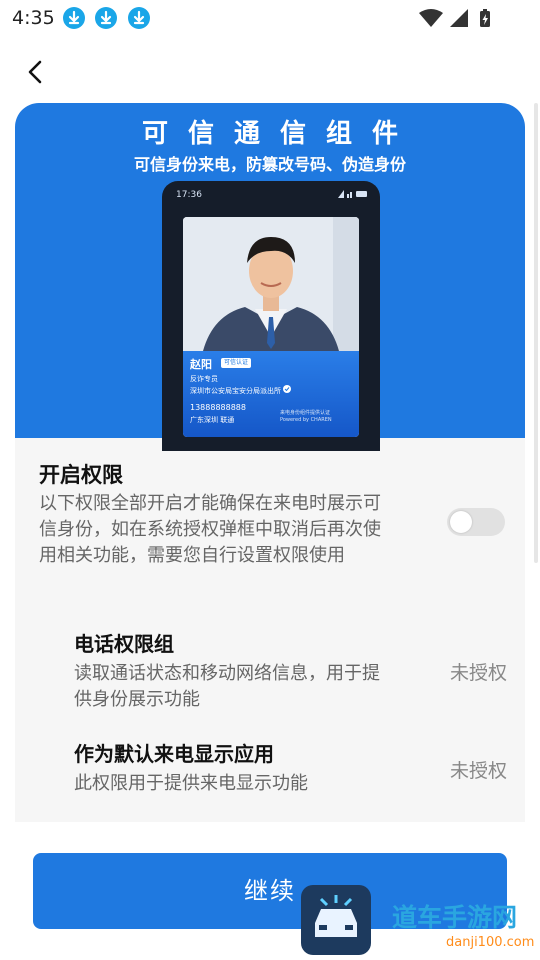  Describe the element at coordinates (269, 164) in the screenshot. I see `hero-subtitle: 可信身份来电，防篡改号码、伪造身份` at that location.